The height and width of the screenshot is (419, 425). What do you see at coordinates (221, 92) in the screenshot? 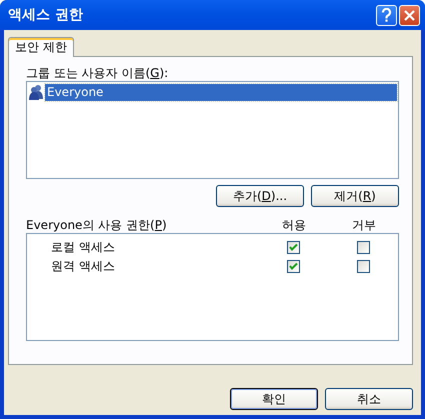
I see `user-item: Everyone` at bounding box center [221, 92].